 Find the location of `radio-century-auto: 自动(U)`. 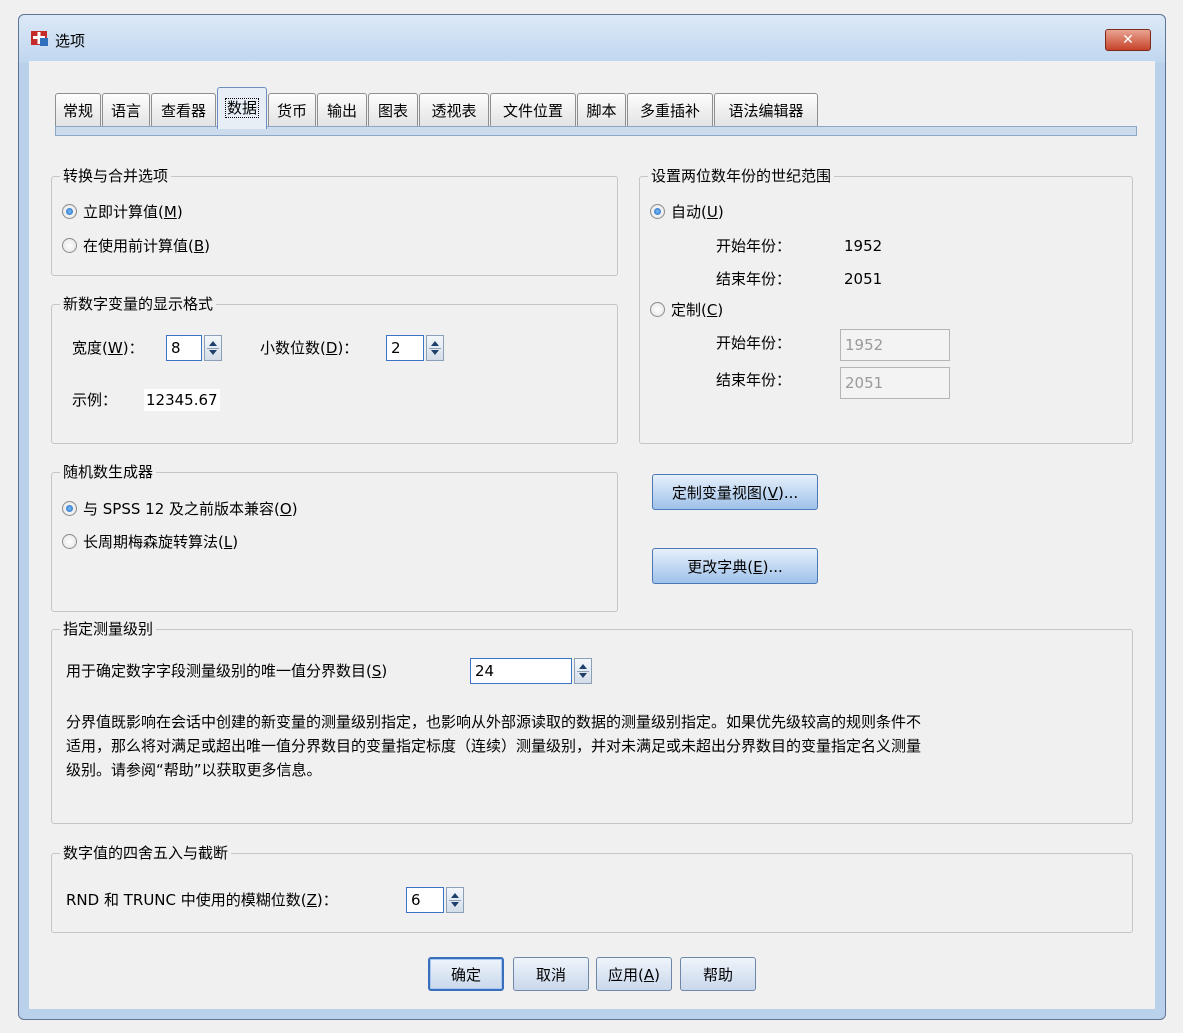

radio-century-auto: 自动(U) is located at coordinates (687, 212).